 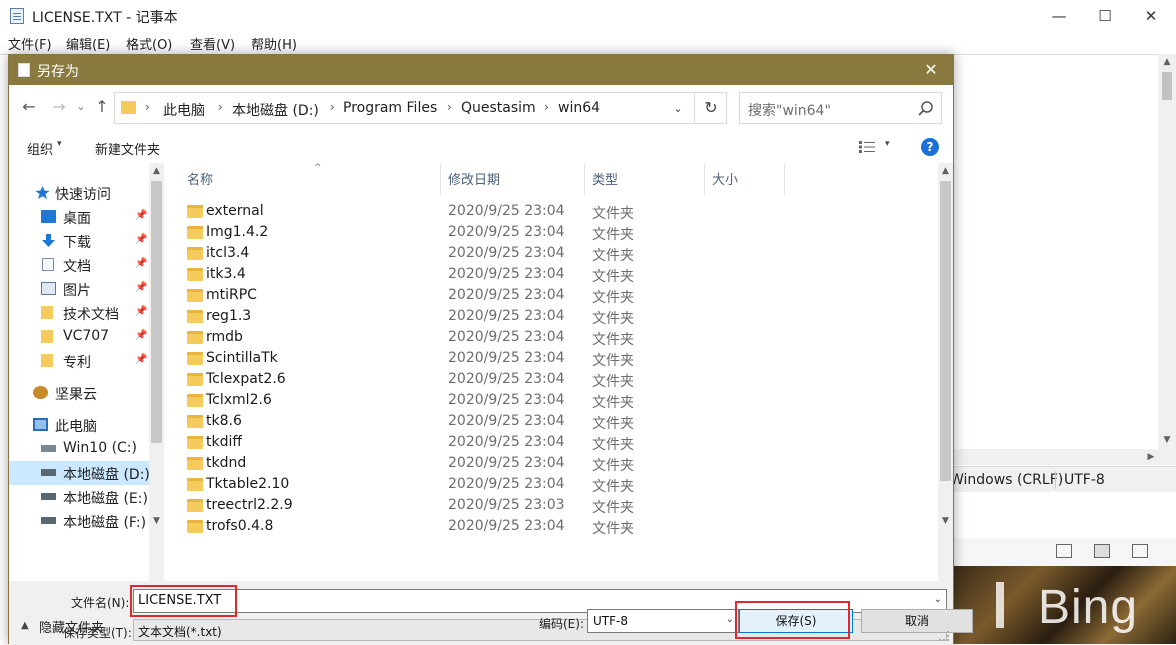 I want to click on sidebar-item-this-pc: 此电脑, so click(x=79, y=425).